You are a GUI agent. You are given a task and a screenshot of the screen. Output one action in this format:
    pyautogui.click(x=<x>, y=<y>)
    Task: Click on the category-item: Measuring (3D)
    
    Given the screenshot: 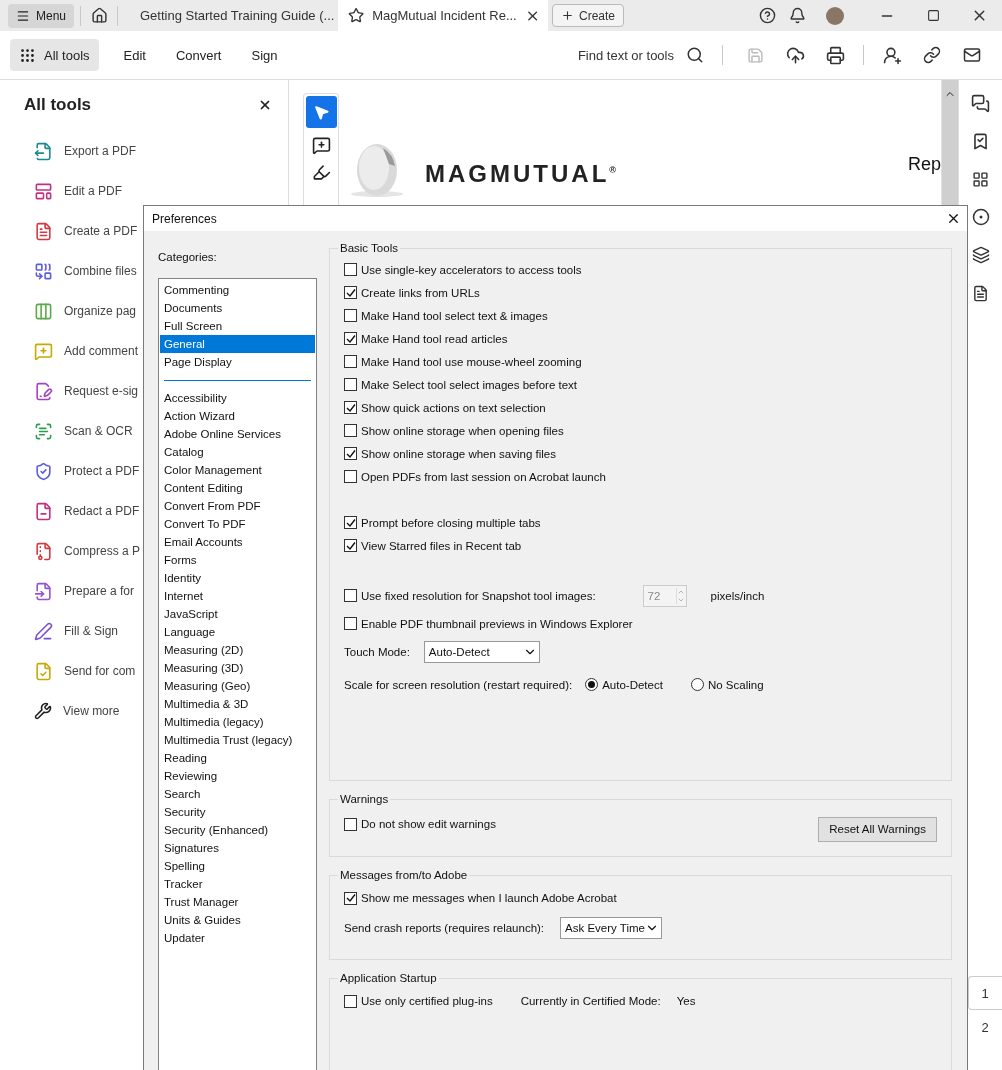 What is the action you would take?
    pyautogui.click(x=237, y=668)
    